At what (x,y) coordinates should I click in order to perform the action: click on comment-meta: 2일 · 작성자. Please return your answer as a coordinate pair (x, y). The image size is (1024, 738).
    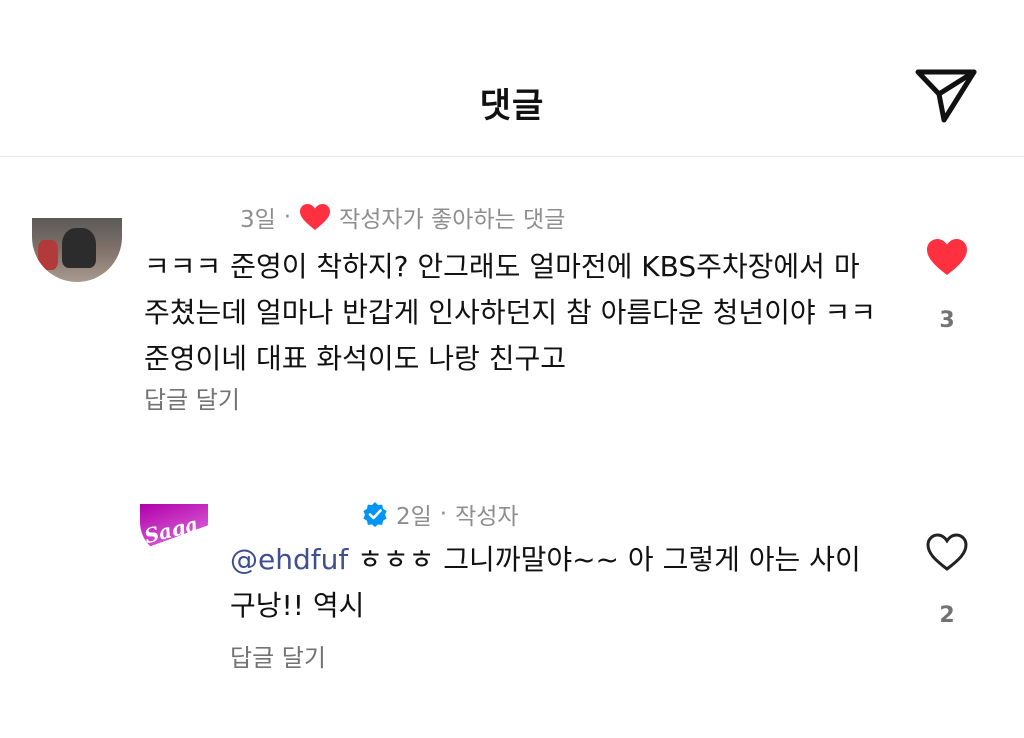
    Looking at the image, I should click on (440, 514).